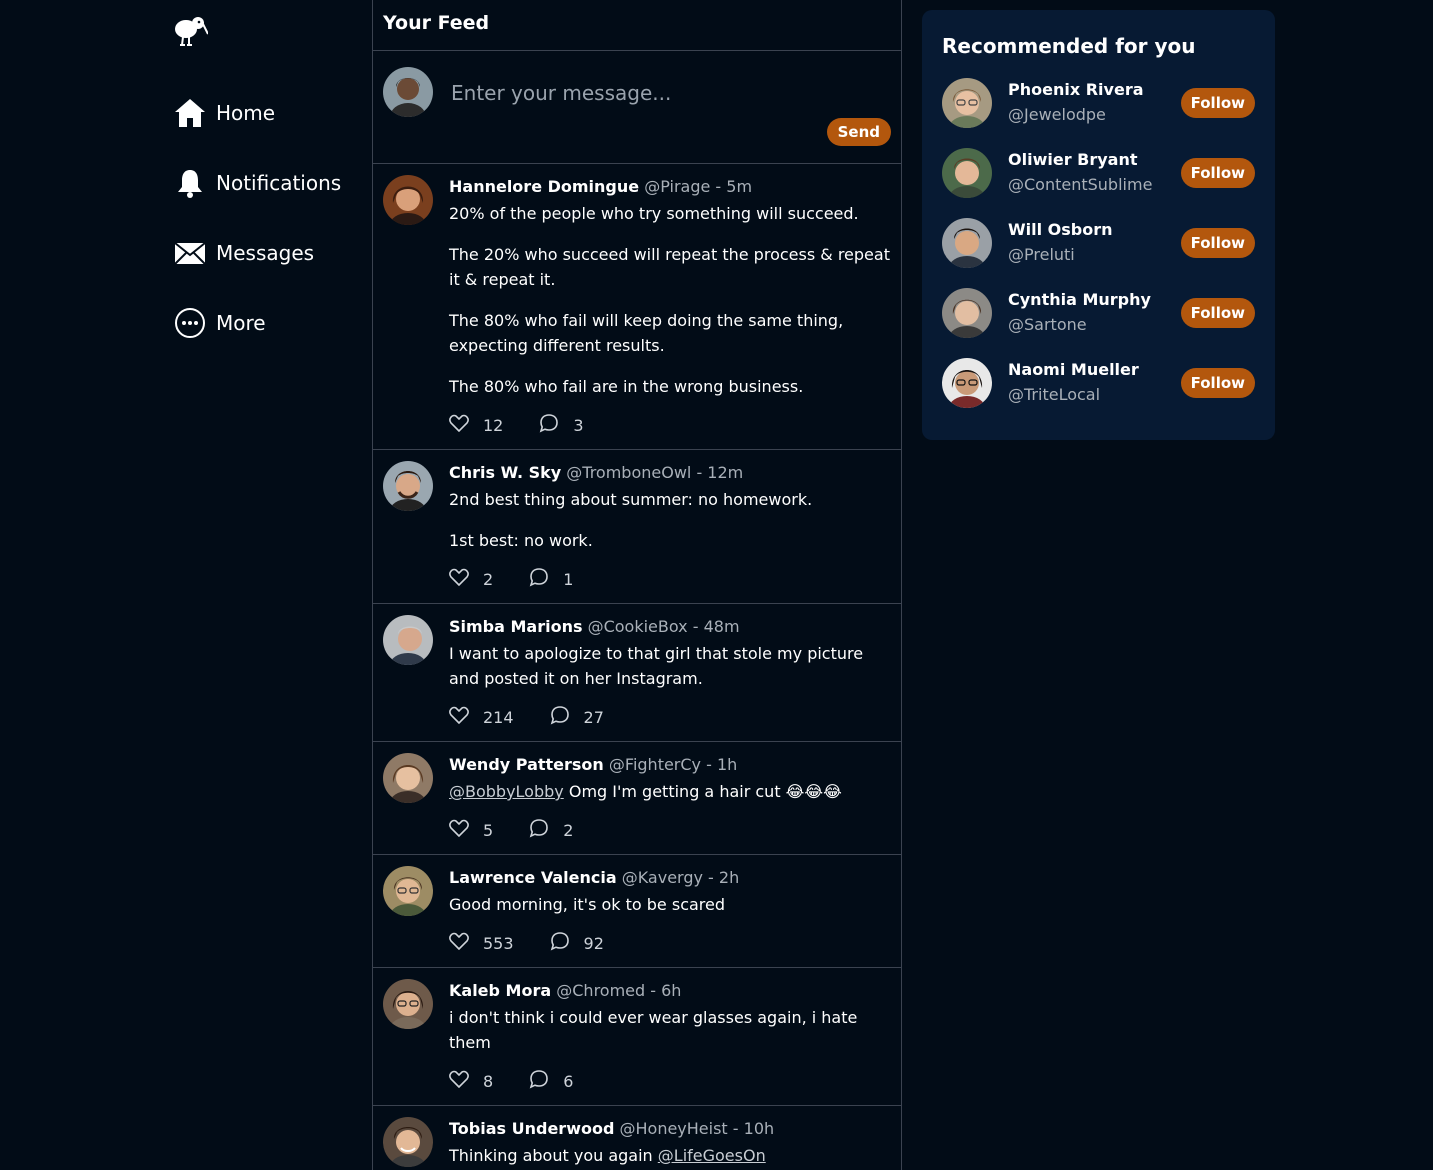  Describe the element at coordinates (561, 425) in the screenshot. I see `comment-button: 3` at that location.